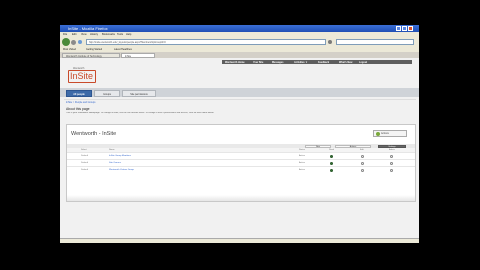  What do you see at coordinates (80, 102) in the screenshot?
I see `breadcrumb: InSite > People and Groups` at bounding box center [80, 102].